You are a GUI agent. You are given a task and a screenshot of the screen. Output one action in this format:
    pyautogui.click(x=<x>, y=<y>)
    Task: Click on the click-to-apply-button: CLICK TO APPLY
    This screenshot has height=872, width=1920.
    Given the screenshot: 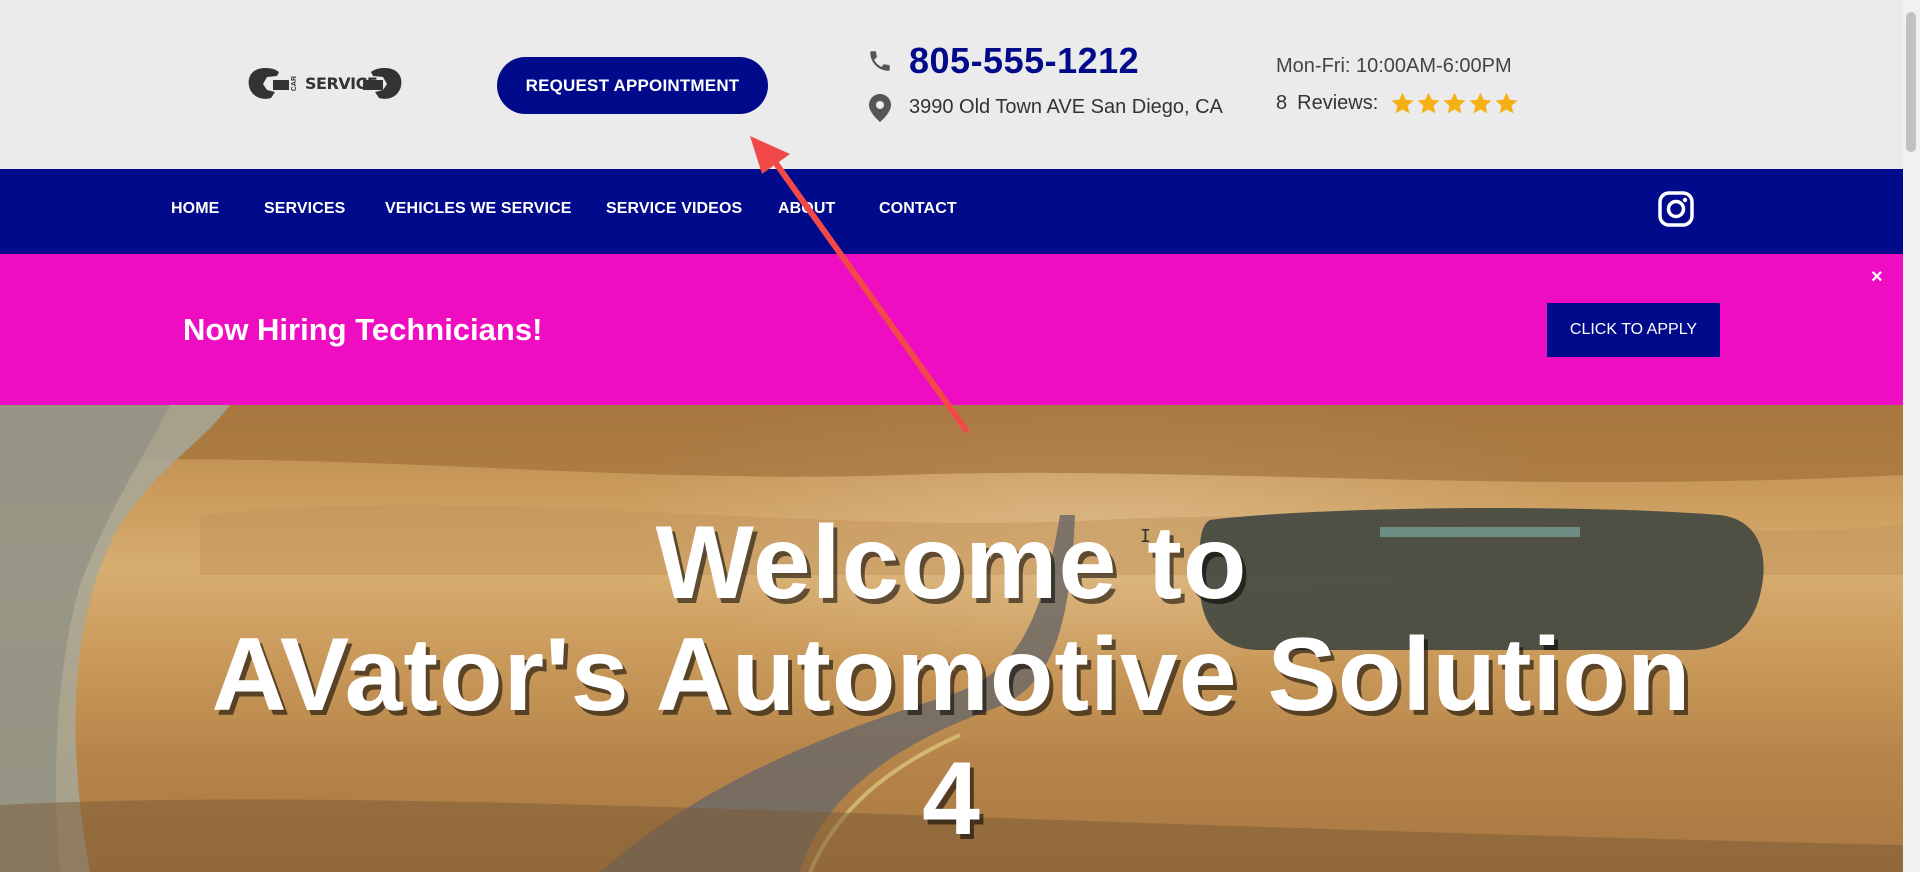 What is the action you would take?
    pyautogui.click(x=1633, y=330)
    